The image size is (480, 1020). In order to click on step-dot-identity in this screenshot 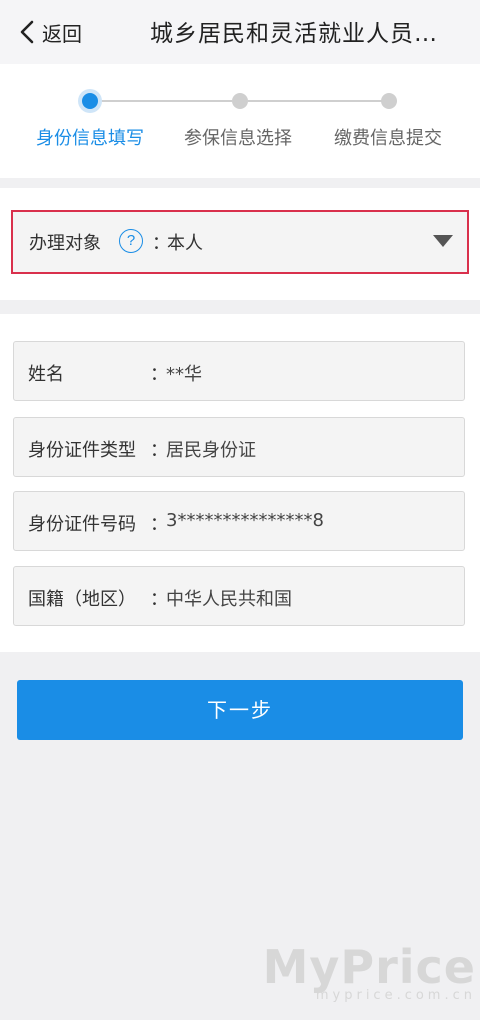, I will do `click(90, 101)`.